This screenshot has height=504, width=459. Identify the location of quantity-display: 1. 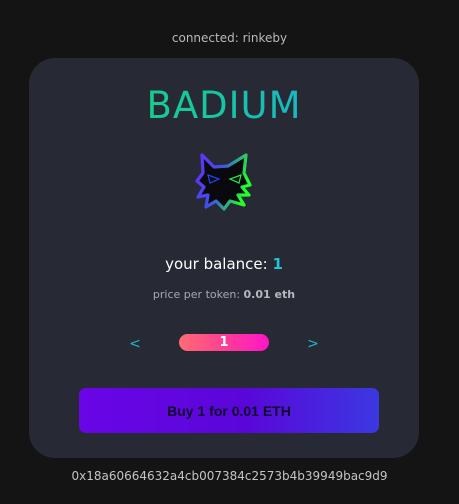
(224, 342).